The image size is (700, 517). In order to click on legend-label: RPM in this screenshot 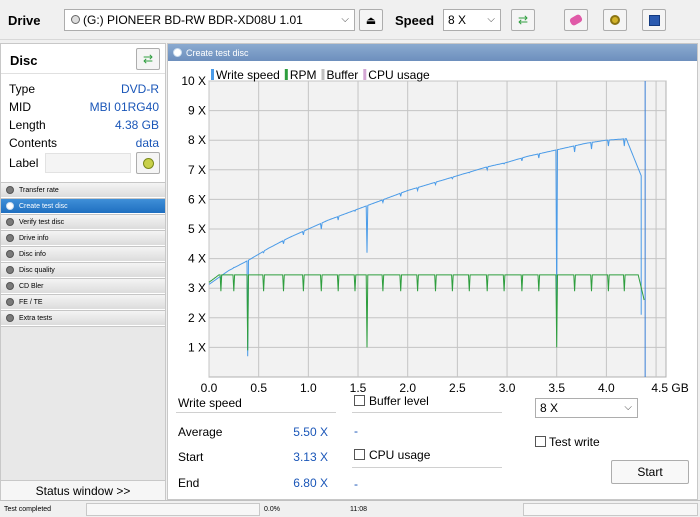, I will do `click(303, 75)`.